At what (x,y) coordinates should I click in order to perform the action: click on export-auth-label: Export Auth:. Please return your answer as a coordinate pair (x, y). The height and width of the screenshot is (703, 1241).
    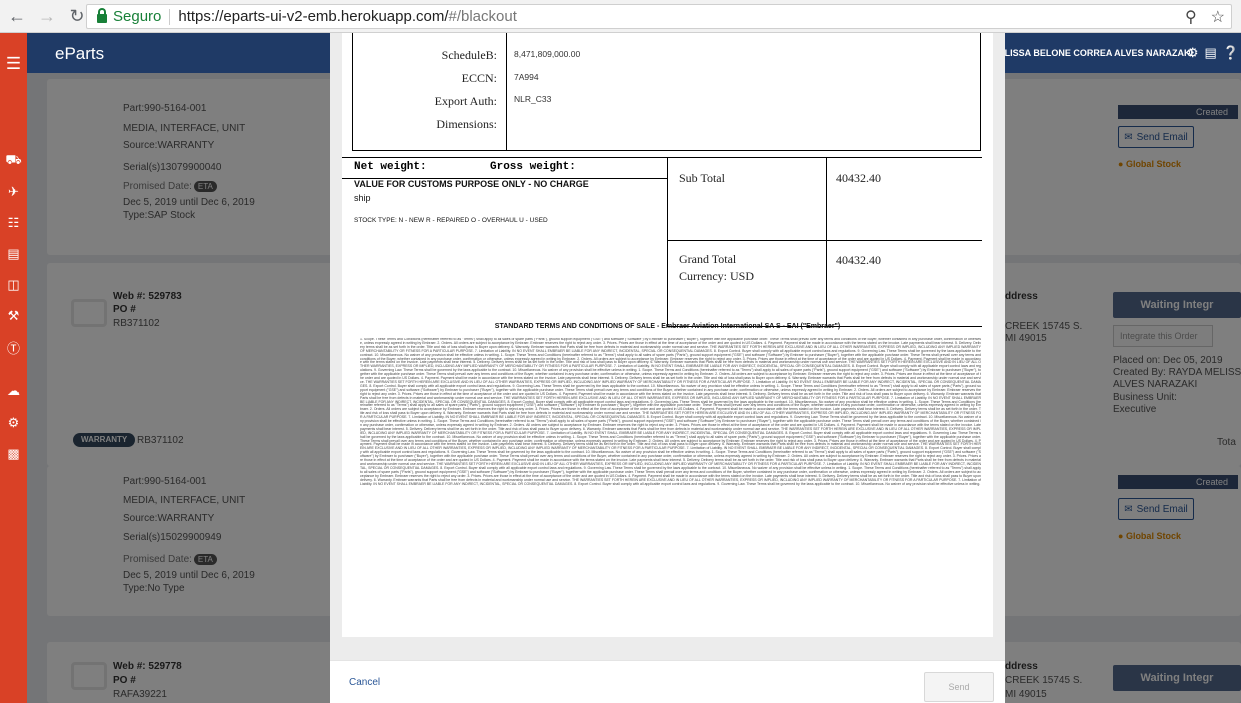
    Looking at the image, I should click on (465, 101).